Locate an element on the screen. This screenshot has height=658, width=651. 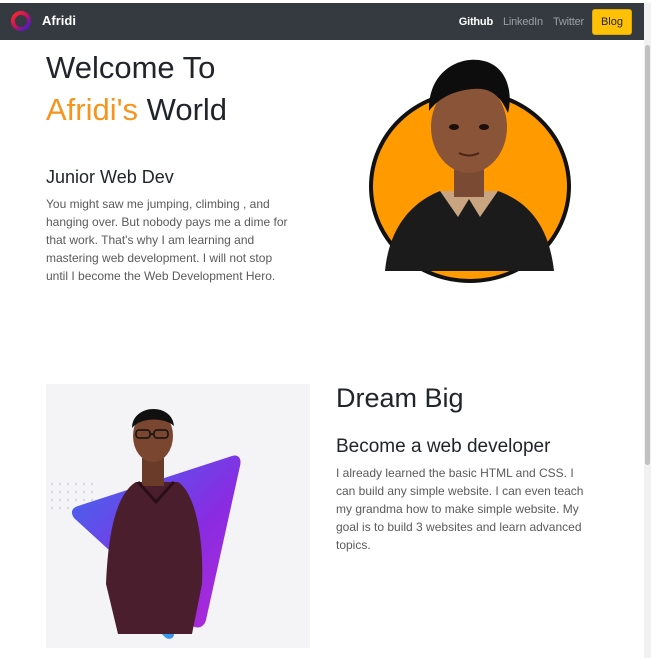
nav-links: Github LinkedIn Twitter Blog is located at coordinates (540, 22).